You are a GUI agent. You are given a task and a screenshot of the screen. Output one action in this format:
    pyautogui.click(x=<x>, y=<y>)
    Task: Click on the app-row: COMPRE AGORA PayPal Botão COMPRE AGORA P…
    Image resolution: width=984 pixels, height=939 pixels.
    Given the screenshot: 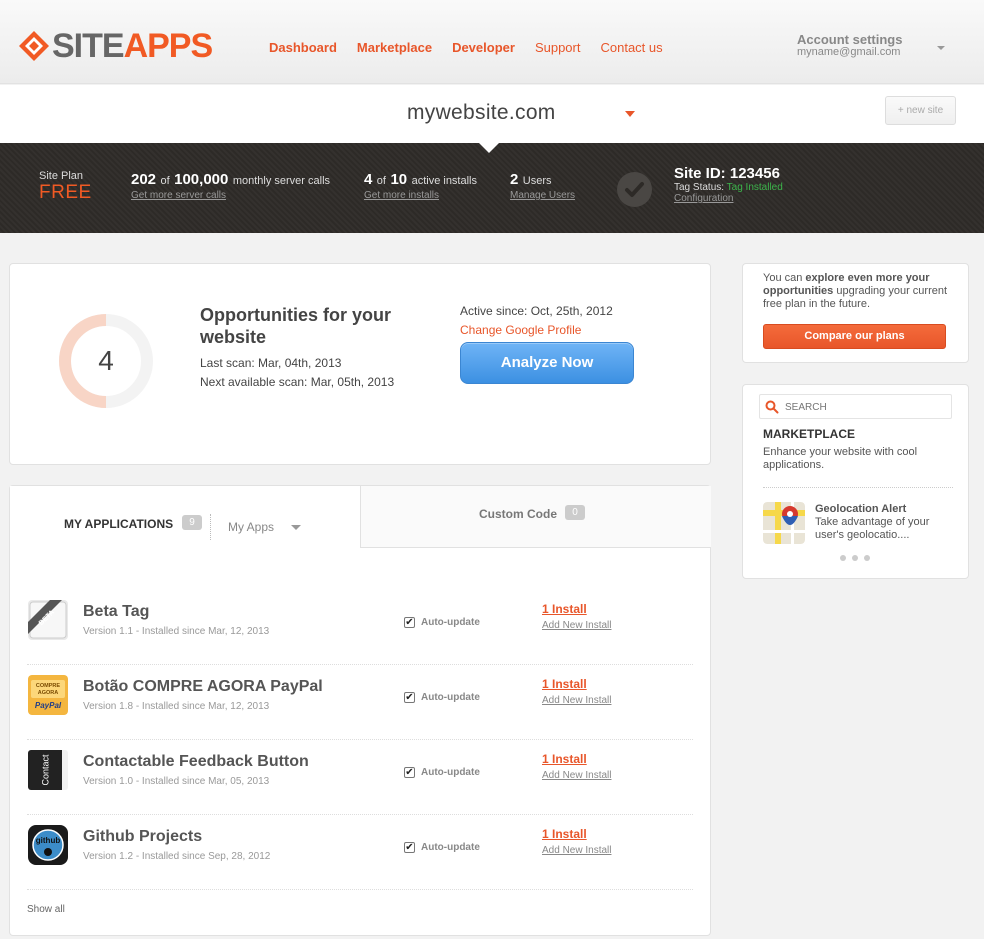 What is the action you would take?
    pyautogui.click(x=360, y=702)
    